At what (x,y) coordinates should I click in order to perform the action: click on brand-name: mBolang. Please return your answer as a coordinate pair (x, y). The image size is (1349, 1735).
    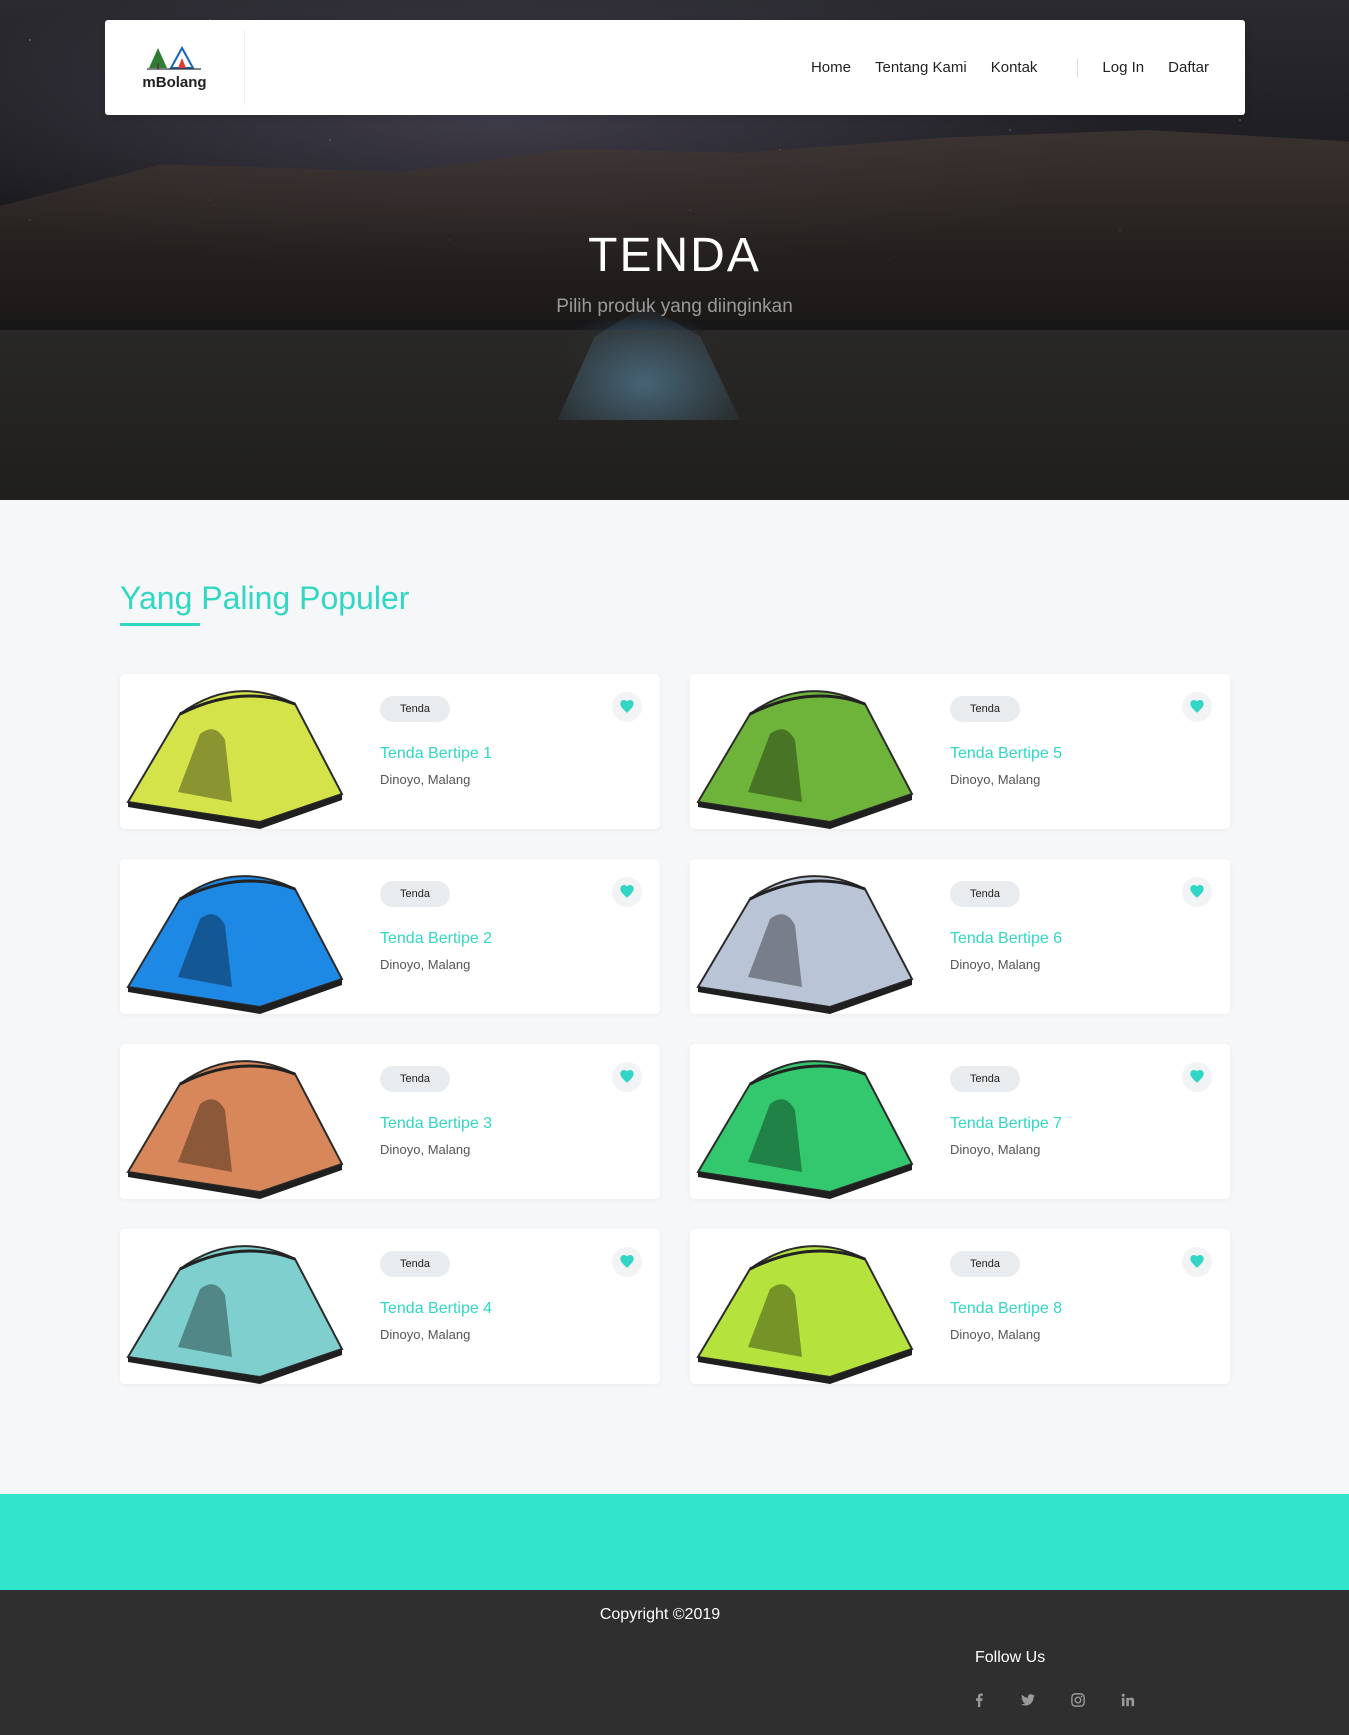
    Looking at the image, I should click on (174, 82).